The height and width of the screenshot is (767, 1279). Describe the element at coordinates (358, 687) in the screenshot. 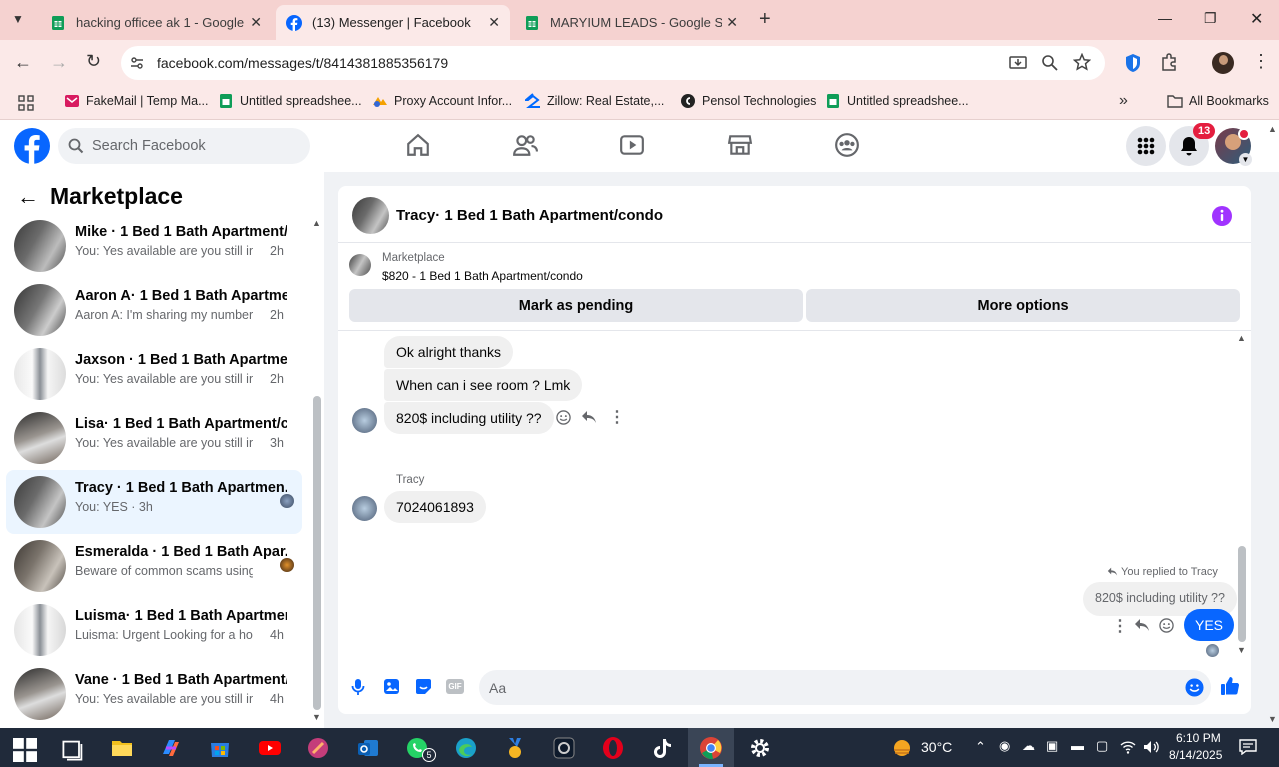

I see `microphone-icon` at that location.